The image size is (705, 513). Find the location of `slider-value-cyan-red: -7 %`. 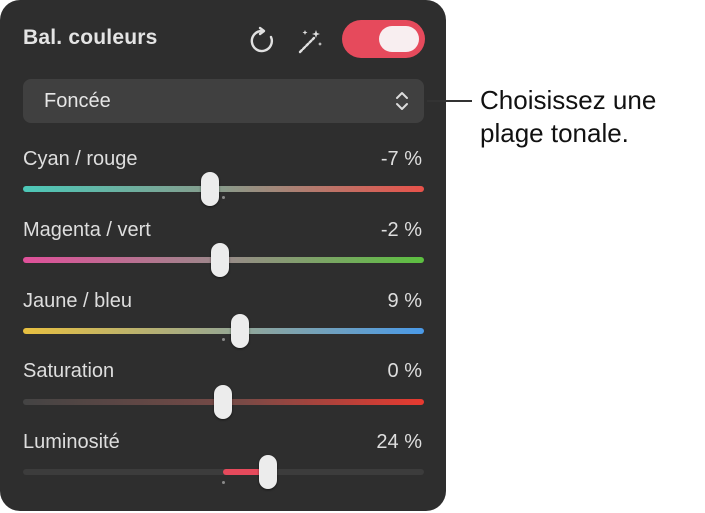

slider-value-cyan-red: -7 % is located at coordinates (401, 159).